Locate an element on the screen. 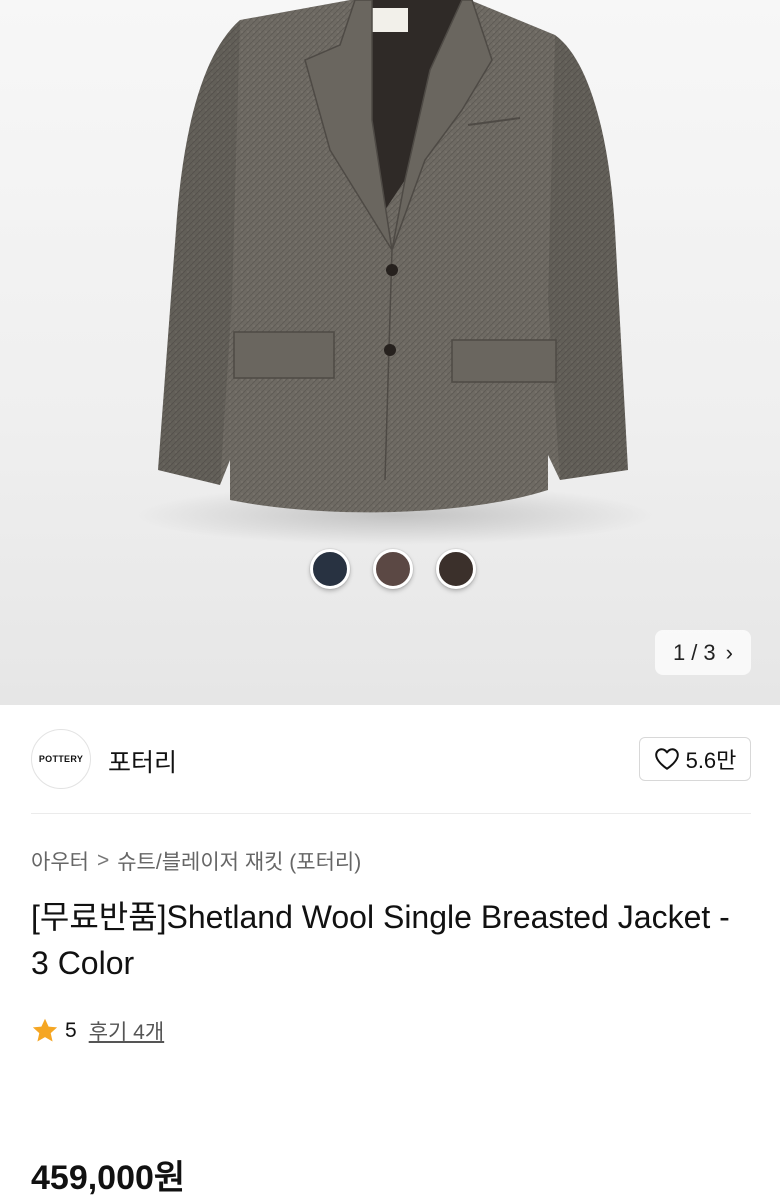  rating-row: 5 후기 4개 is located at coordinates (97, 1031).